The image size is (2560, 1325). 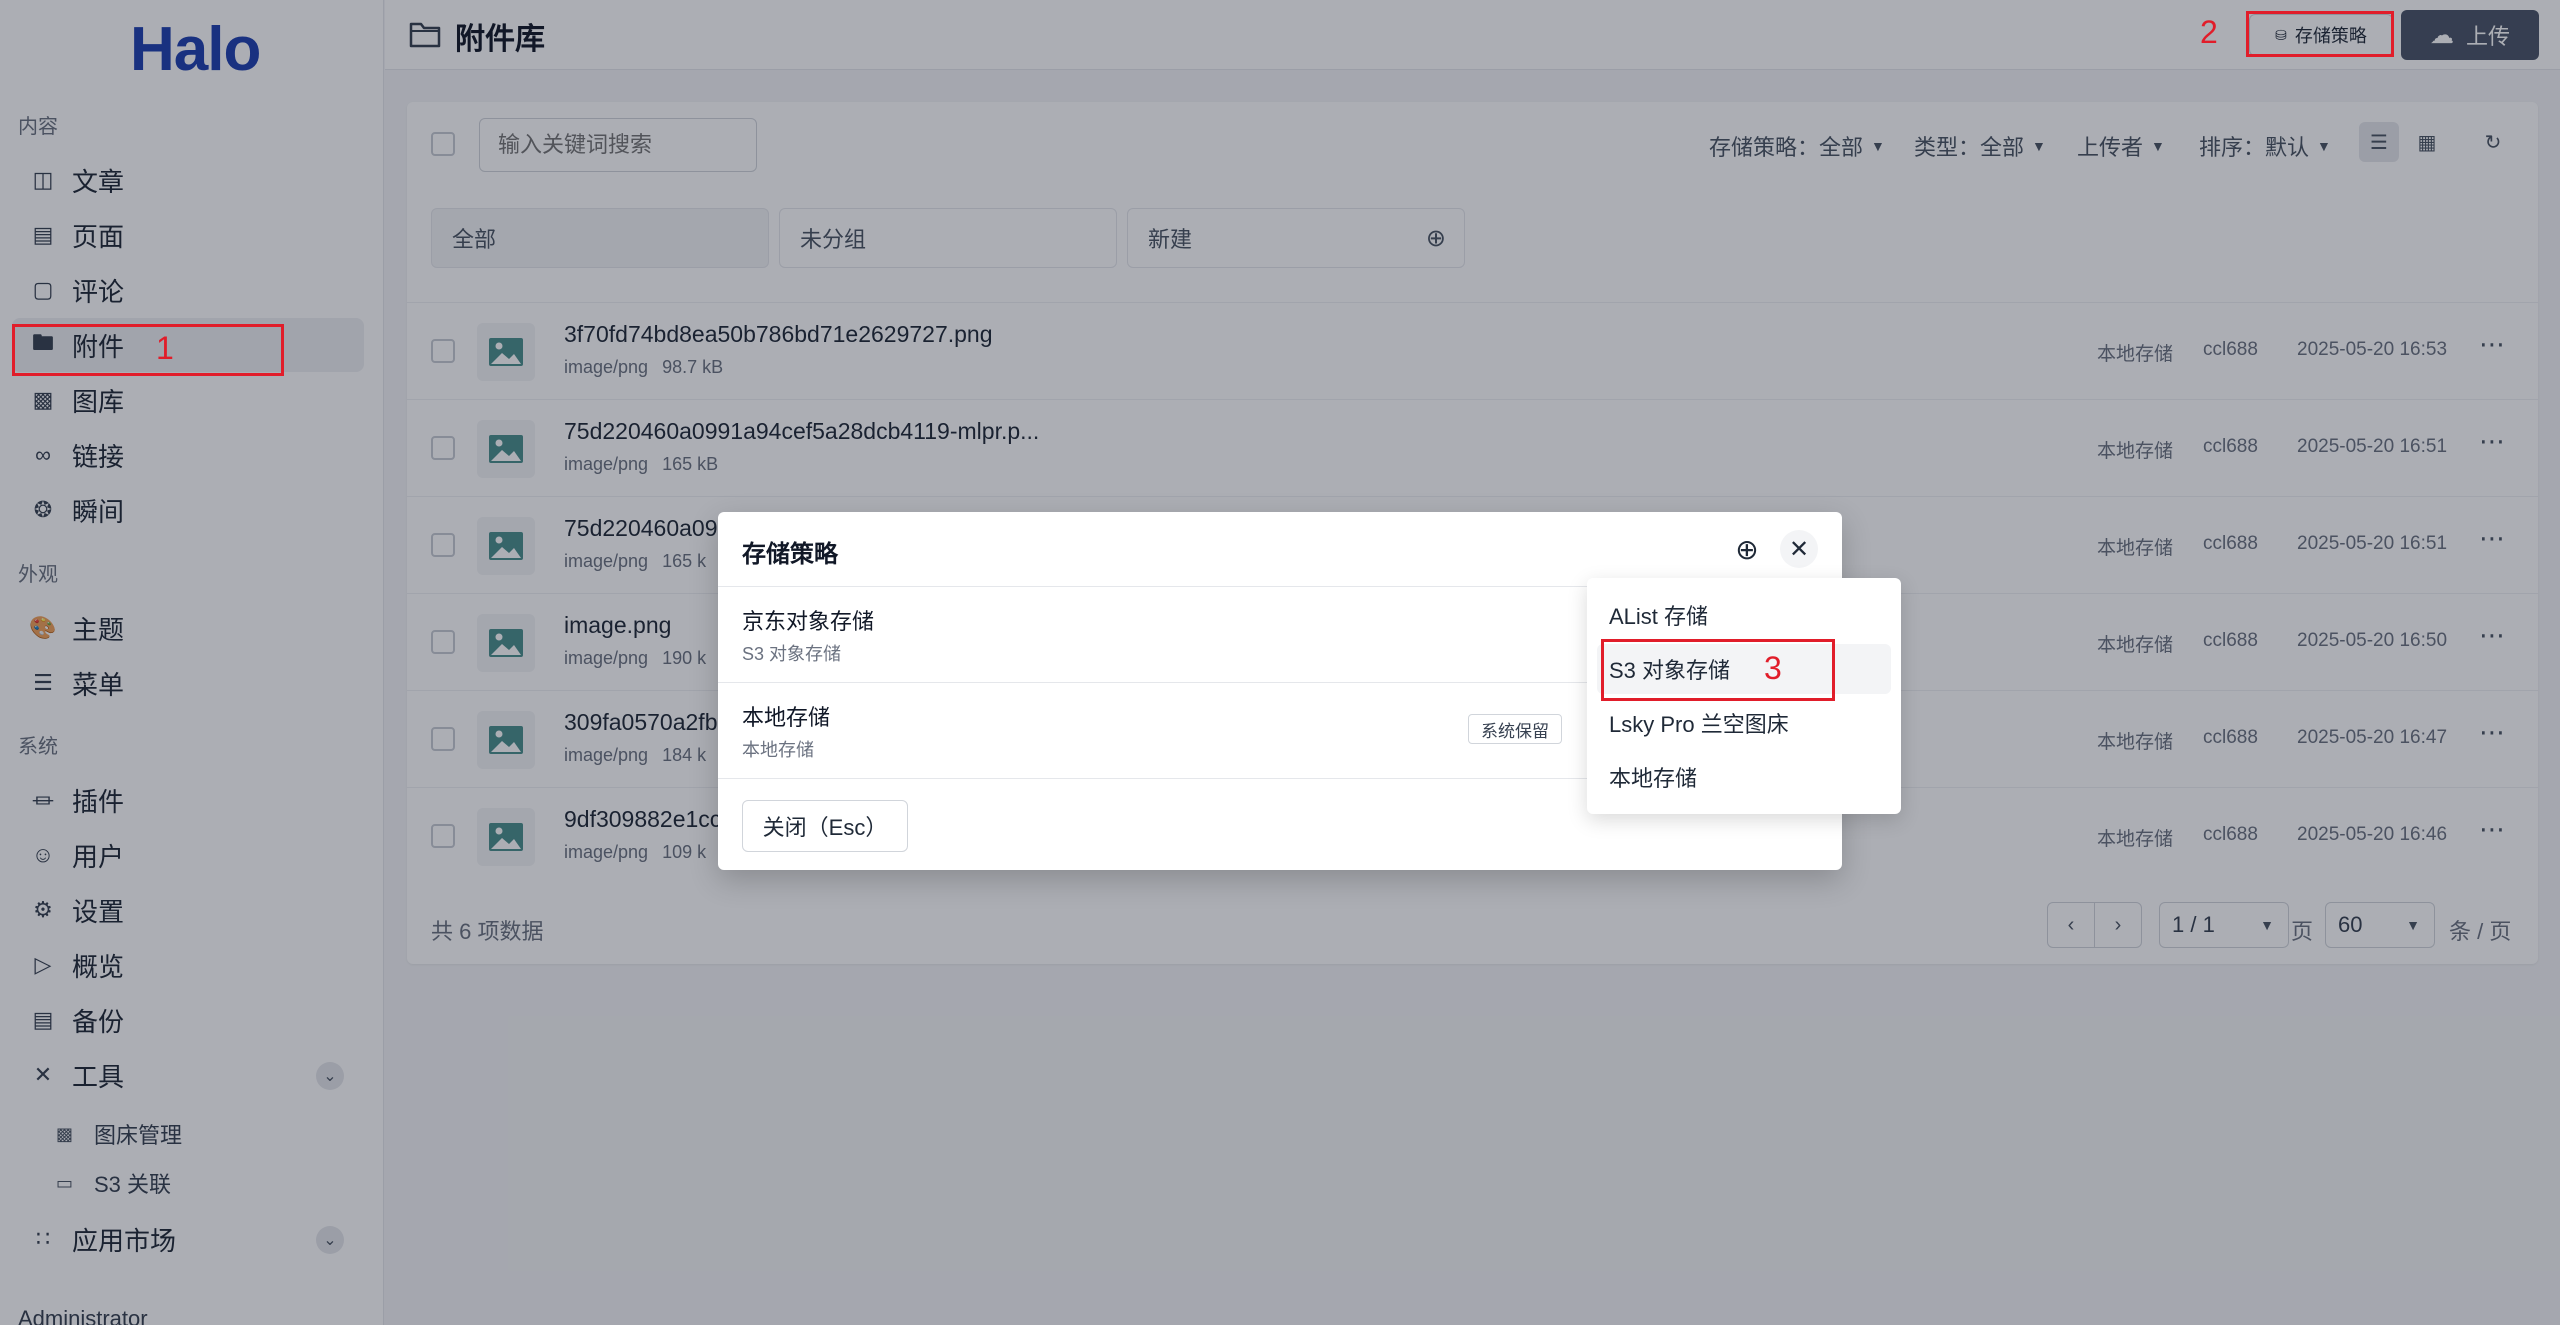 What do you see at coordinates (2209, 32) in the screenshot?
I see `annotation-number-2: 2` at bounding box center [2209, 32].